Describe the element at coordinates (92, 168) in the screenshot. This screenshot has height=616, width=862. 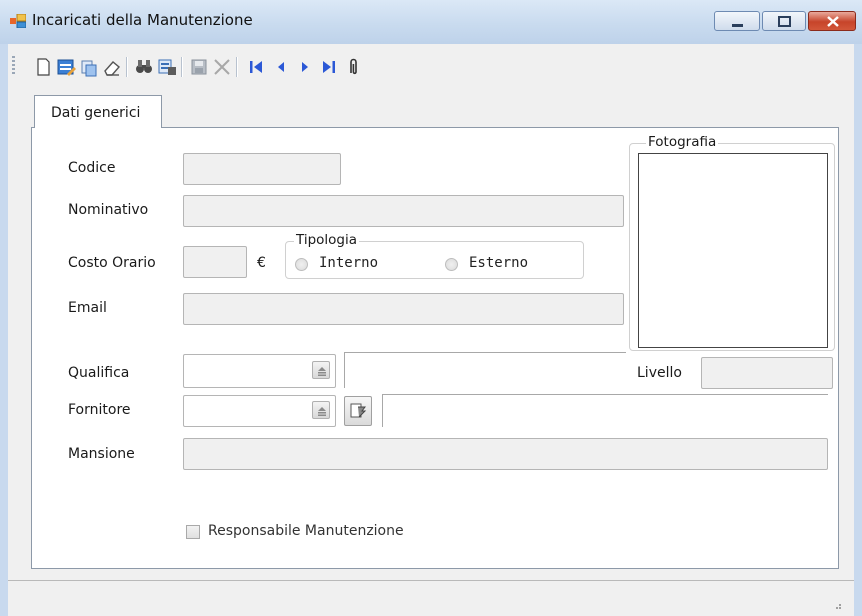
I see `codice-label: Codice` at that location.